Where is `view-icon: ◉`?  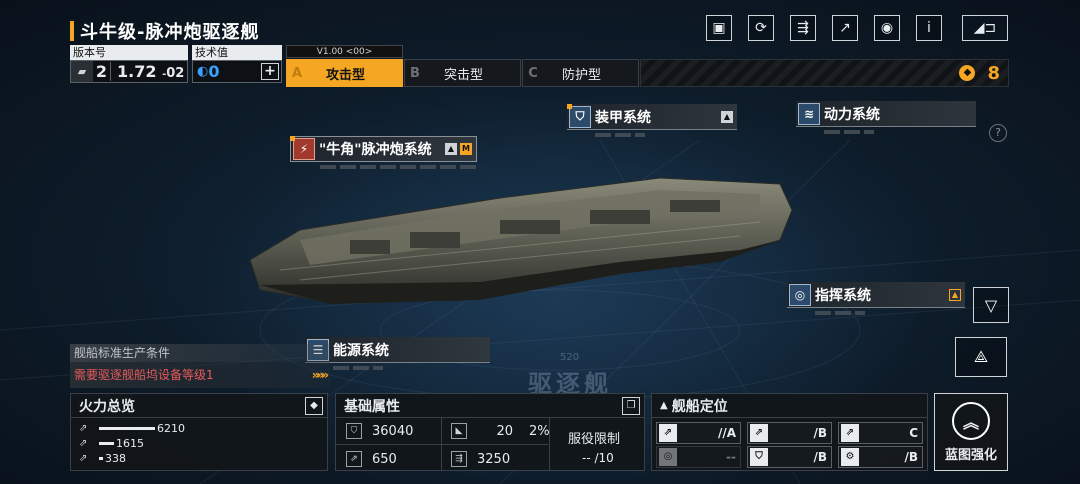 view-icon: ◉ is located at coordinates (887, 28).